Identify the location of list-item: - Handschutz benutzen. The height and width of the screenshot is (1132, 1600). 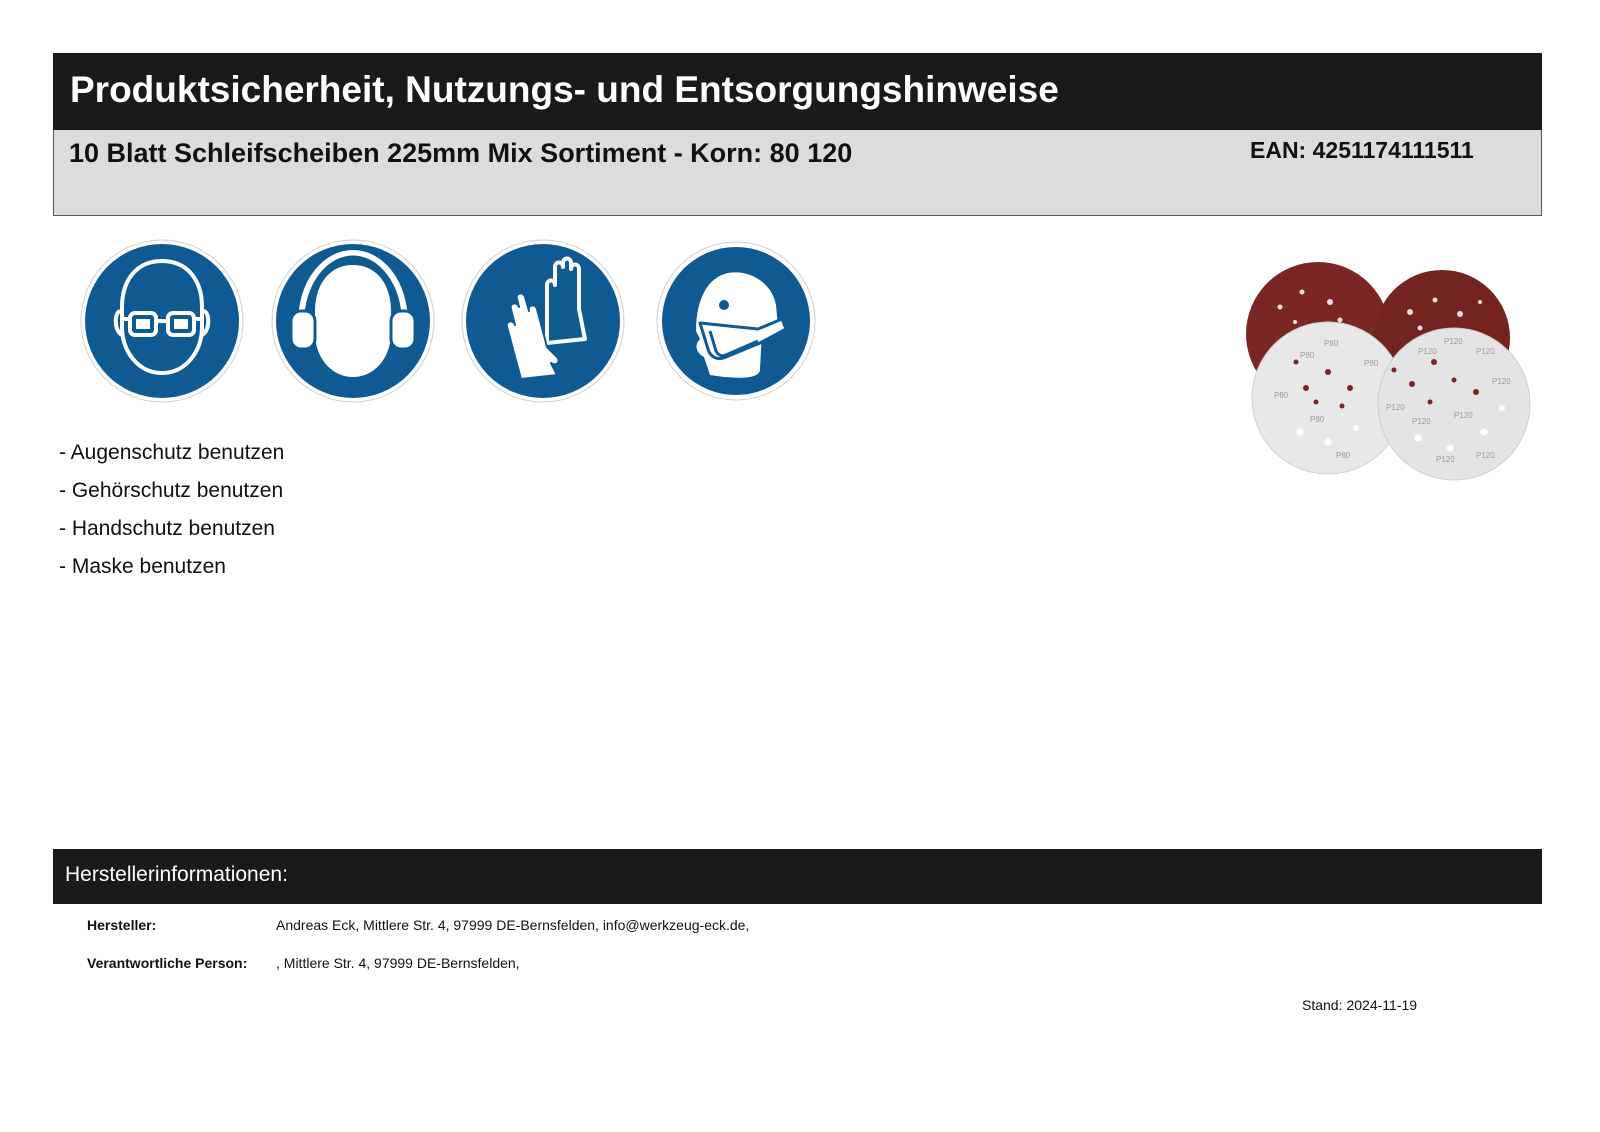
(167, 528).